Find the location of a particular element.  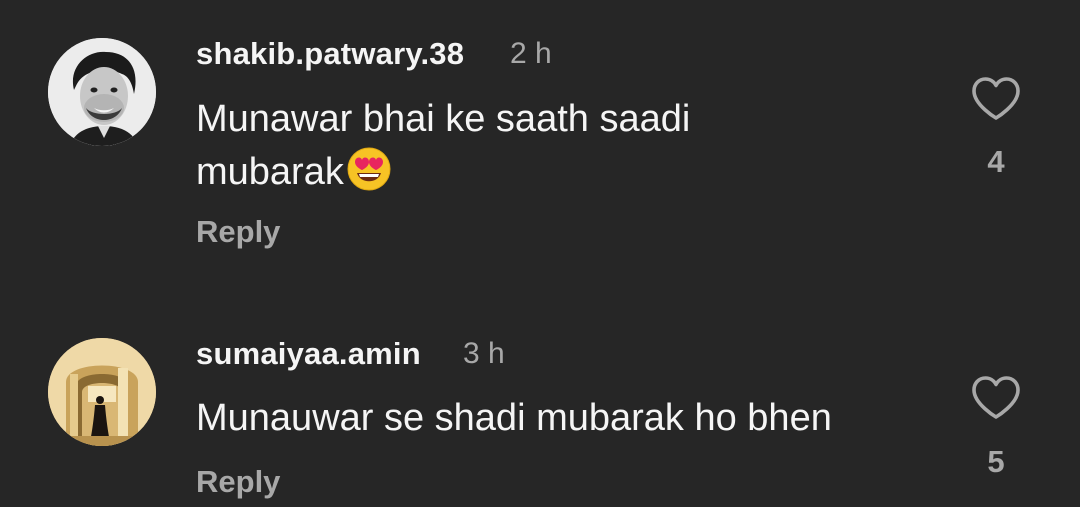

comment-text: Munawar bhai ke saath saadi mubarak is located at coordinates (486, 146).